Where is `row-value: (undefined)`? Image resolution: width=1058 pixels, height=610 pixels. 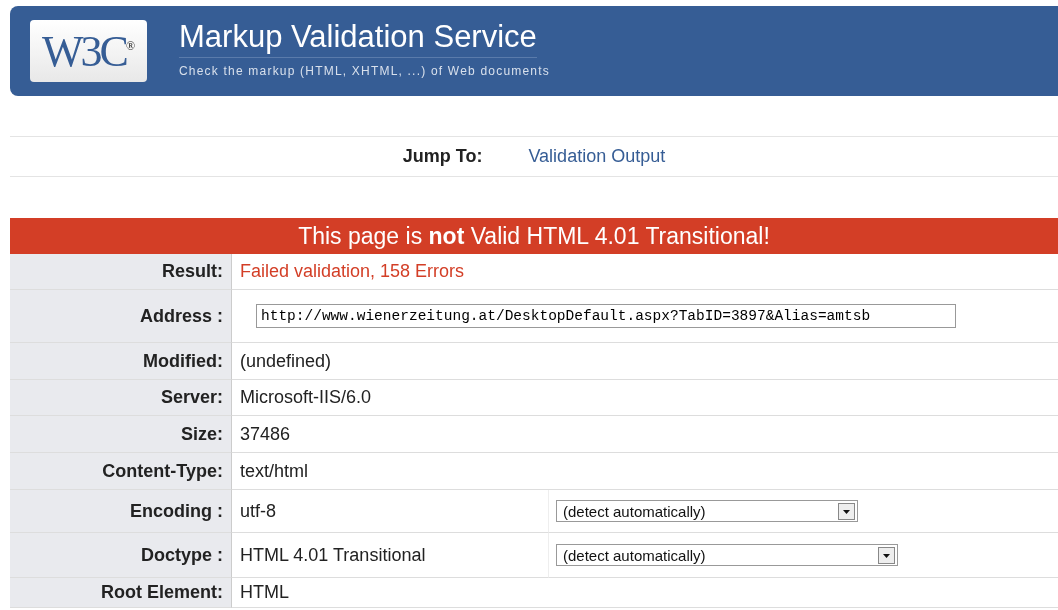
row-value: (undefined) is located at coordinates (645, 361).